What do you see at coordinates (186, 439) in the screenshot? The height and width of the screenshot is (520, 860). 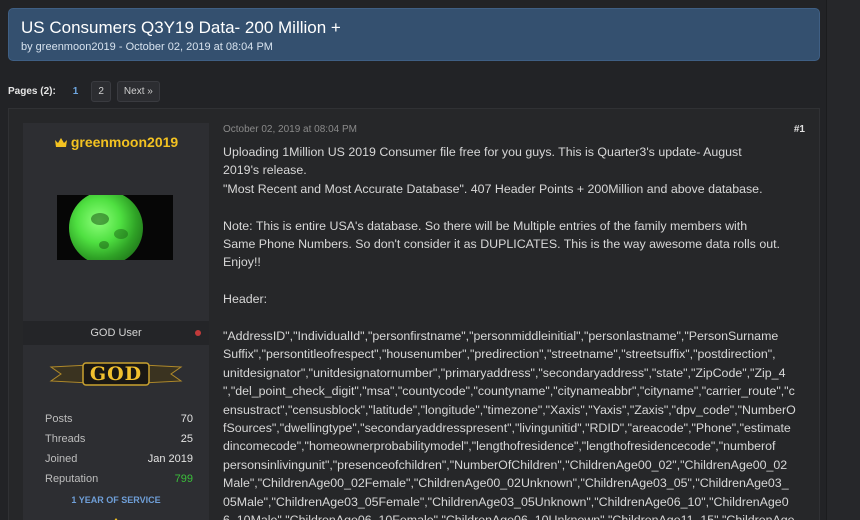 I see `stat-value: 25` at bounding box center [186, 439].